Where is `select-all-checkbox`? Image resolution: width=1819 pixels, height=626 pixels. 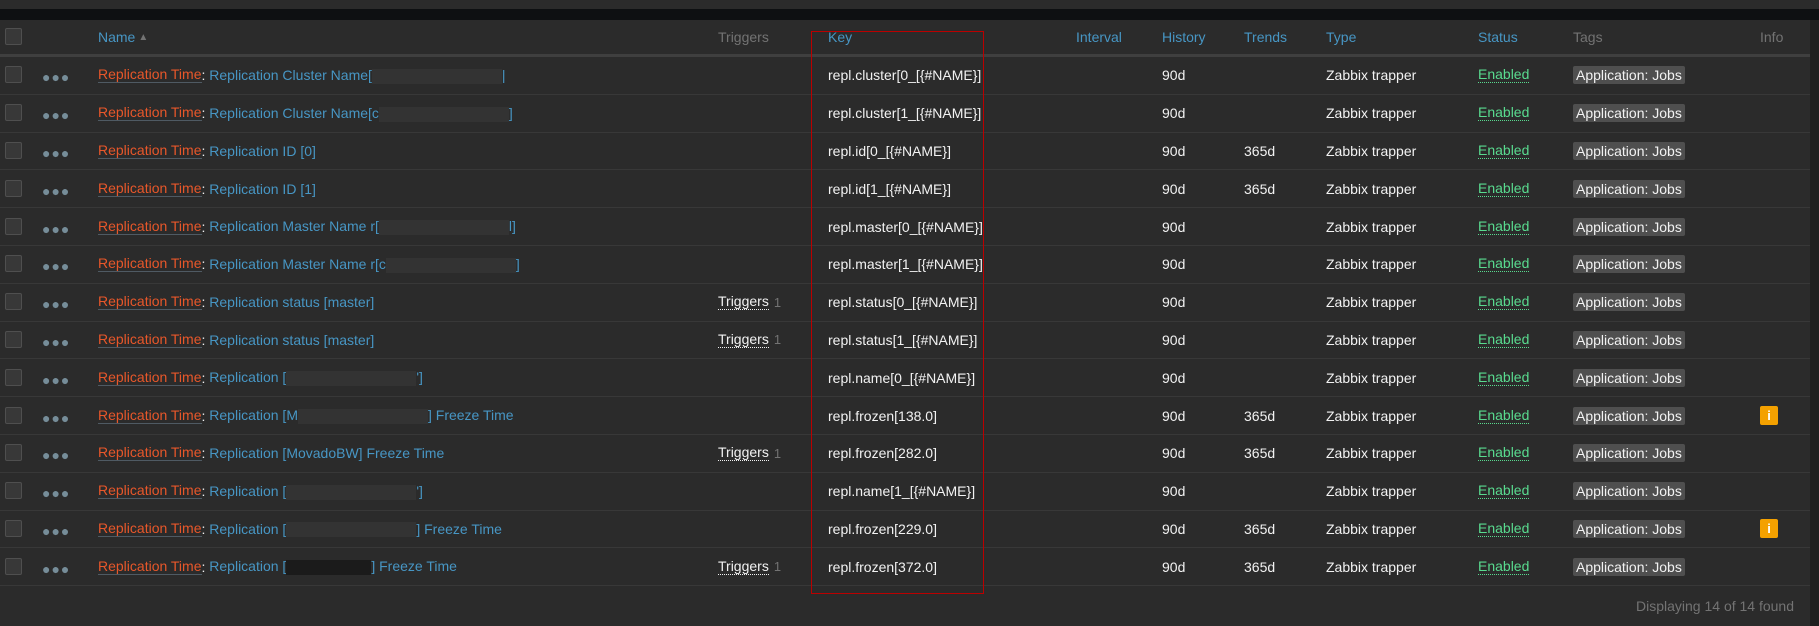
select-all-checkbox is located at coordinates (13, 36).